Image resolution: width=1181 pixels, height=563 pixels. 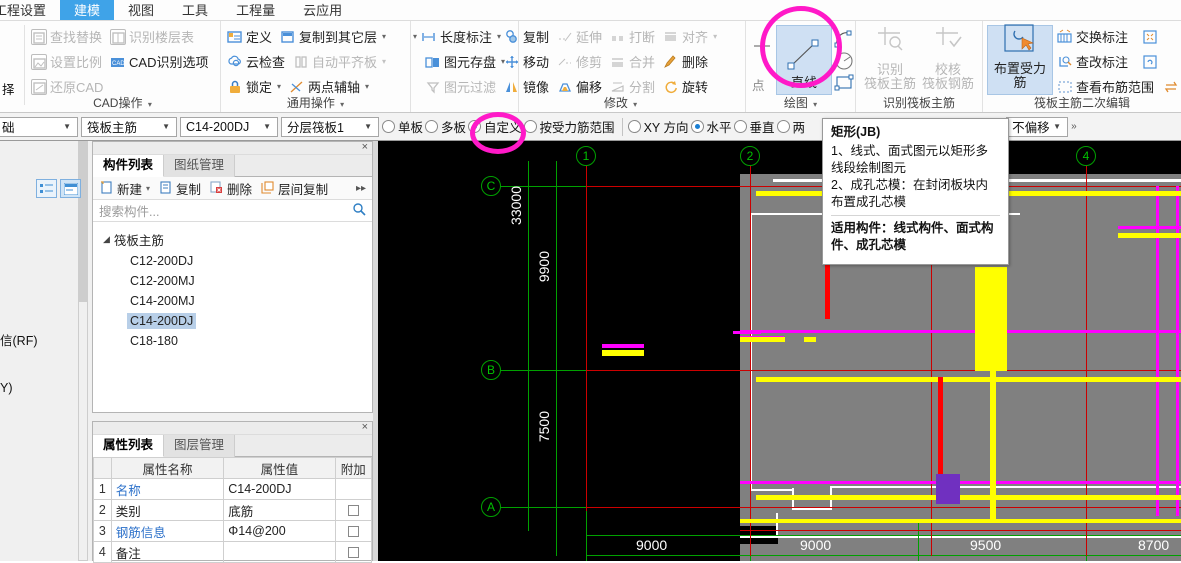 I want to click on ribbon-btn-recognize-raft-main-rebar: 识别 筏板主筋, so click(x=890, y=60).